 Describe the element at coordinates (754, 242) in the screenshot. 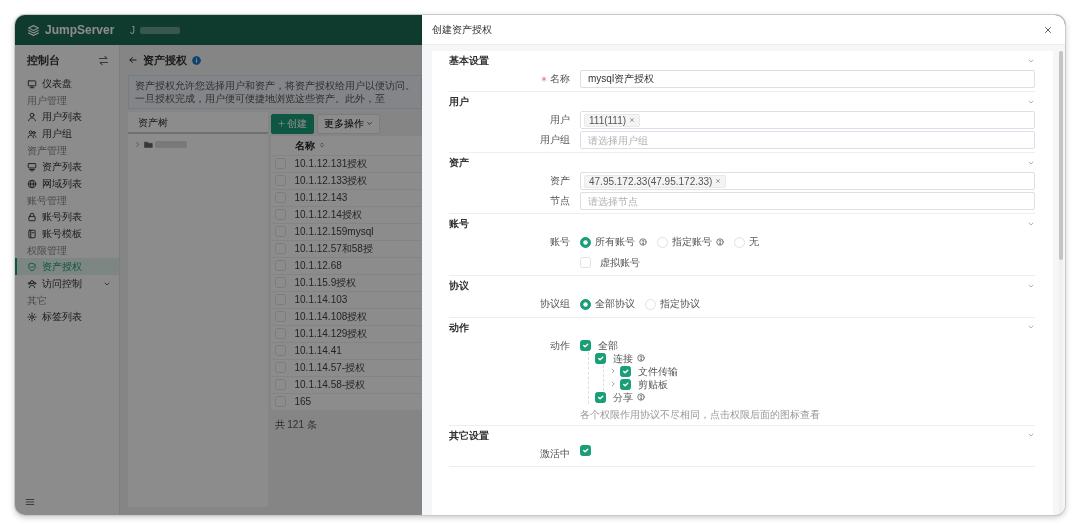

I see `radio-label: 无` at that location.